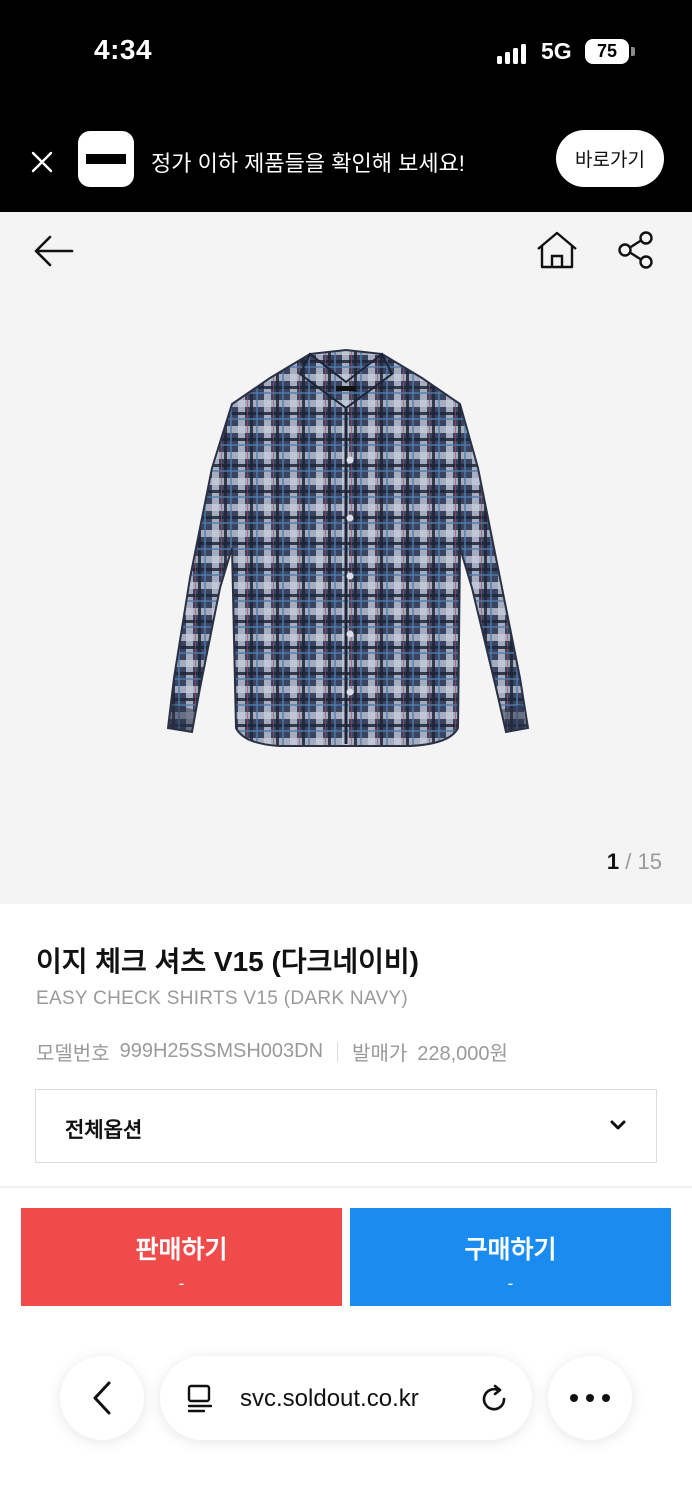 The width and height of the screenshot is (692, 1500). I want to click on share-icon, so click(636, 250).